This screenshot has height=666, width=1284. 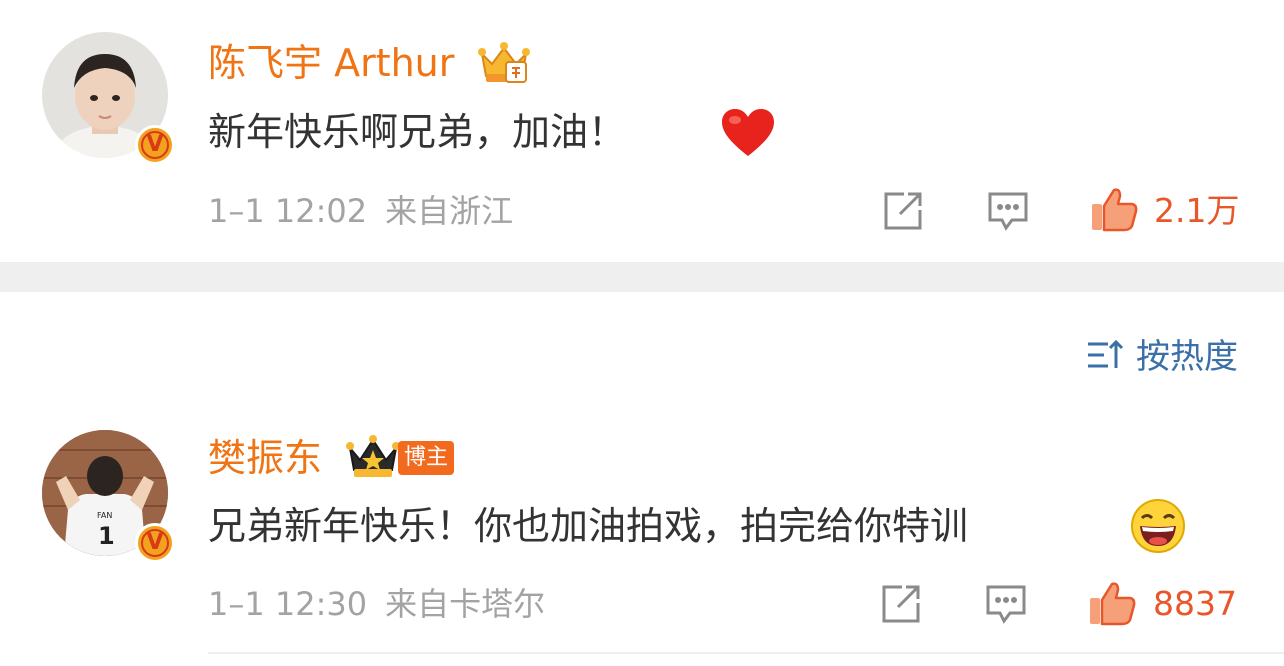 What do you see at coordinates (288, 604) in the screenshot?
I see `comment-time: 1–1 12:30` at bounding box center [288, 604].